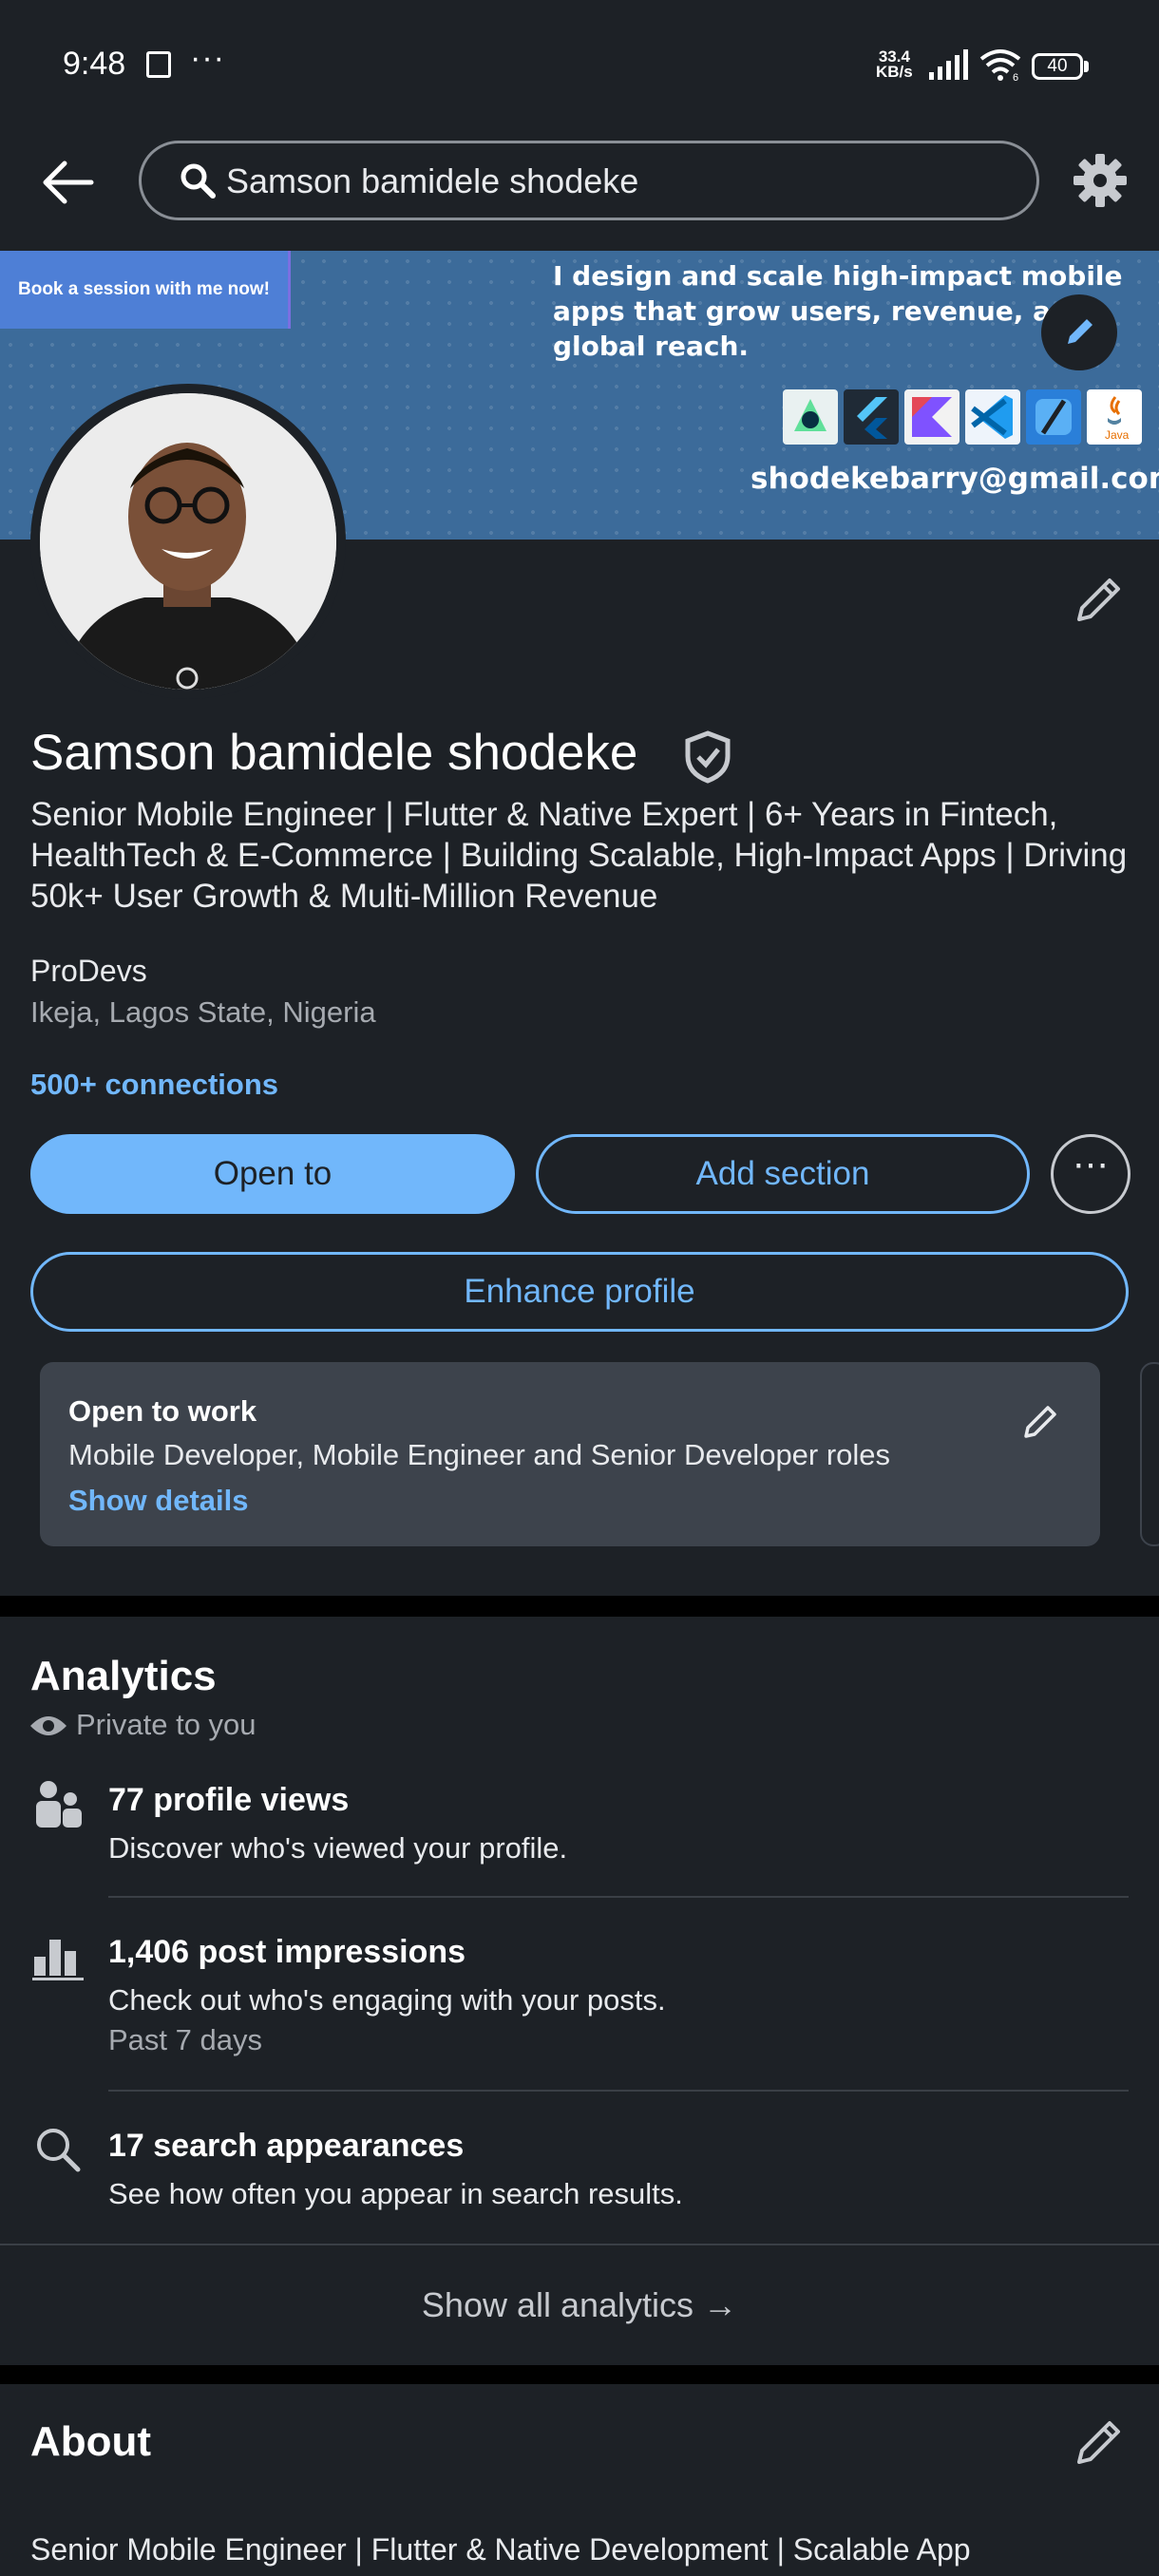  Describe the element at coordinates (123, 1676) in the screenshot. I see `analytics-title: Analytics` at that location.